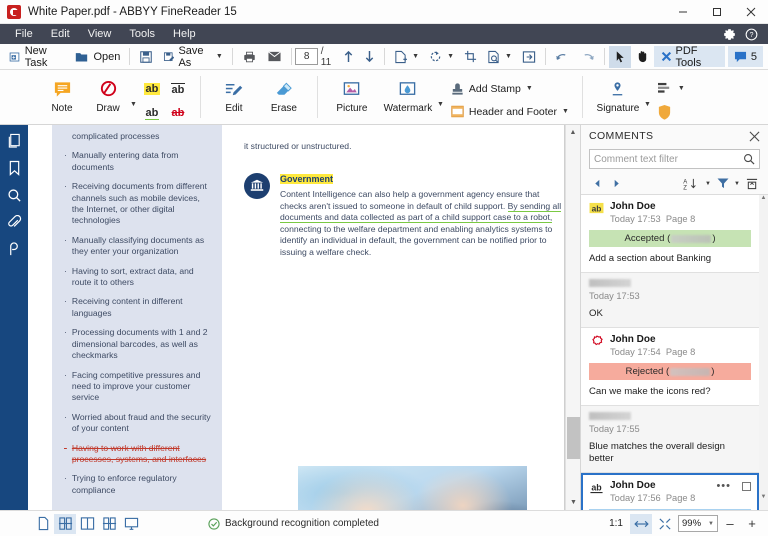  Describe the element at coordinates (642, 57) in the screenshot. I see `hand-tool-button` at that location.